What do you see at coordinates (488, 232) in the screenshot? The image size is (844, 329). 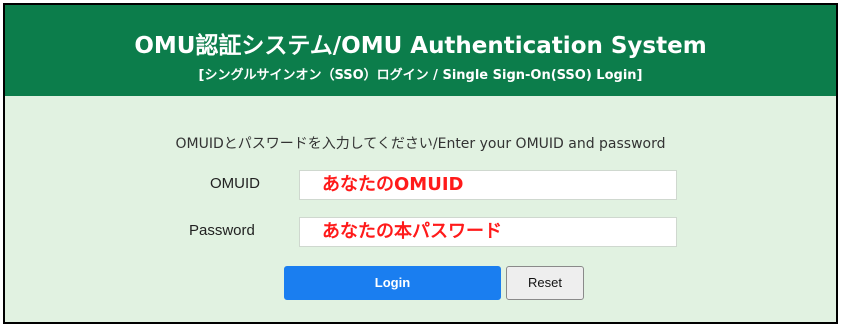 I see `password-input: あなたの本パスワード` at bounding box center [488, 232].